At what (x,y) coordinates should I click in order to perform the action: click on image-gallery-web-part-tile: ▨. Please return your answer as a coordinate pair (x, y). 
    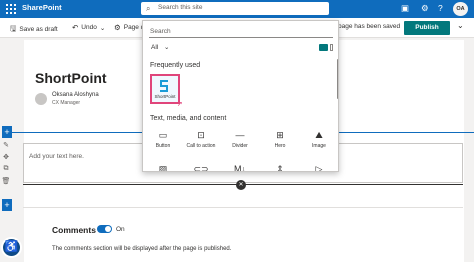
    Looking at the image, I should click on (163, 168).